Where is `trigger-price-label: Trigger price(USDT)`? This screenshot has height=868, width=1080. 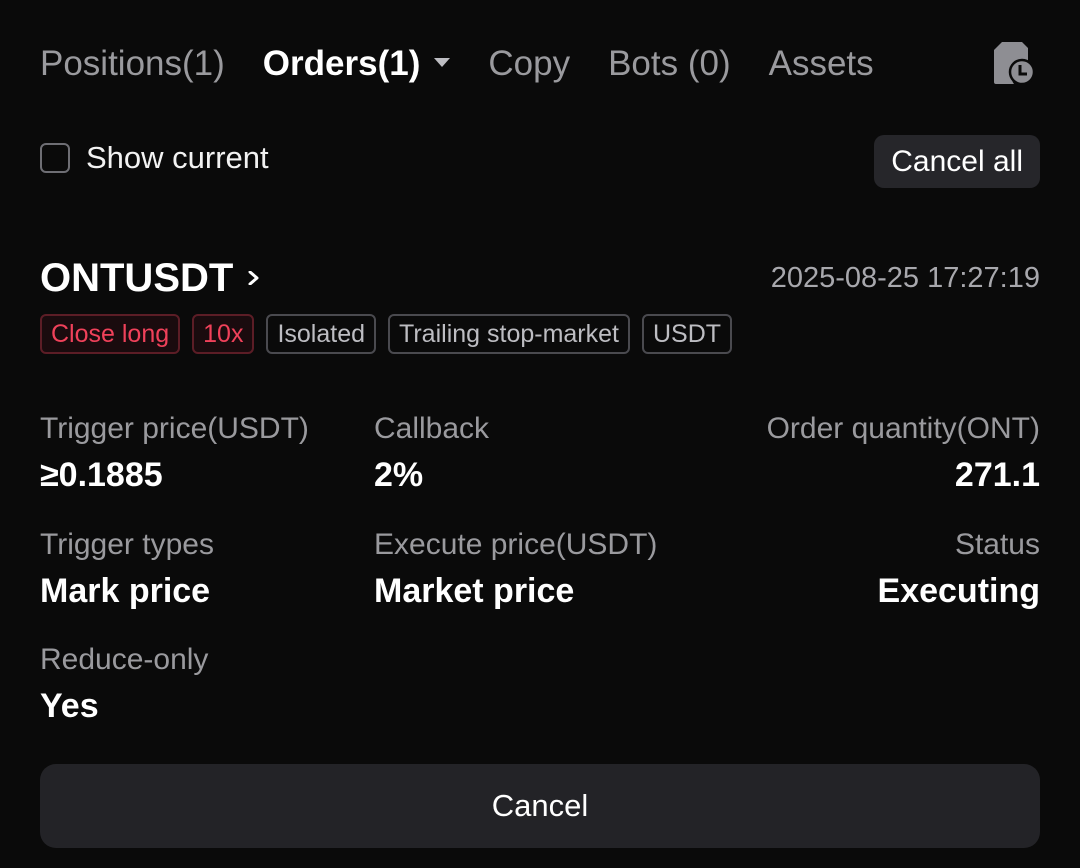
trigger-price-label: Trigger price(USDT) is located at coordinates (174, 428).